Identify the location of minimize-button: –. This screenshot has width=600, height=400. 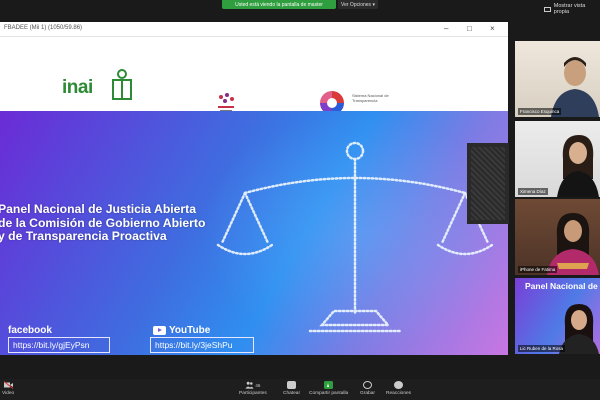
(446, 29).